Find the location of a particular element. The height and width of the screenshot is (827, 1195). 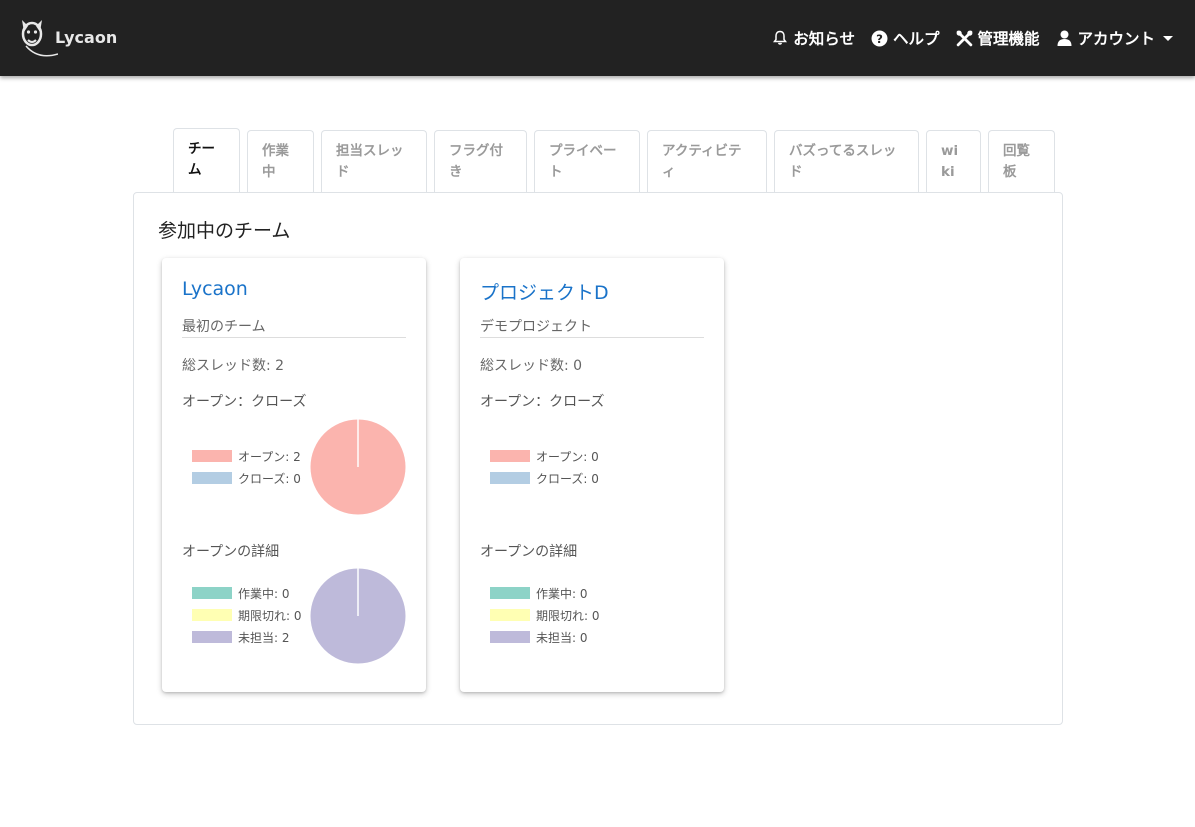

help-label: ヘルプ is located at coordinates (916, 39).